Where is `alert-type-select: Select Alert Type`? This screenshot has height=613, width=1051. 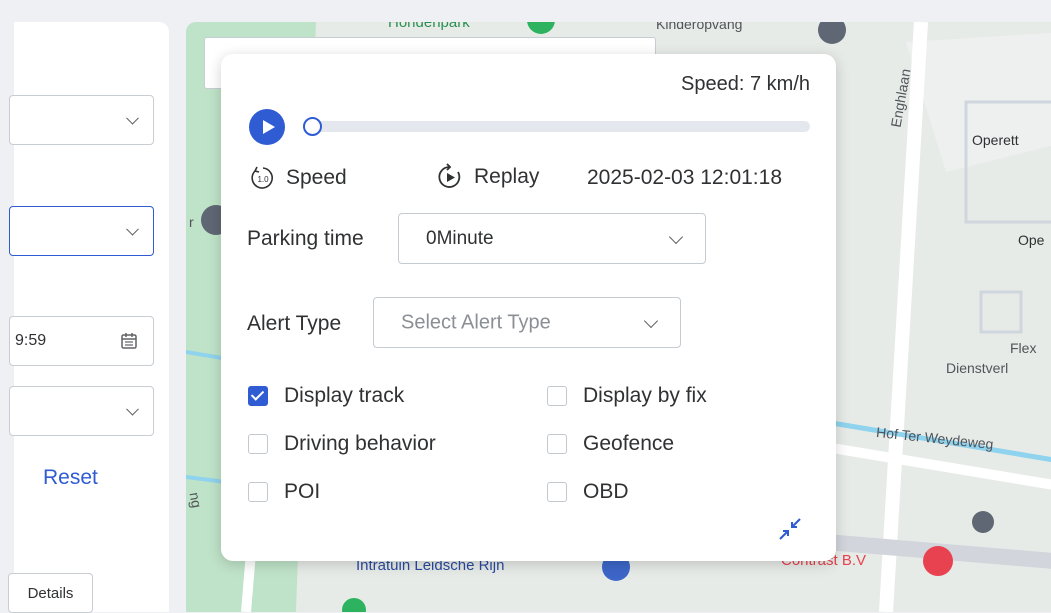 alert-type-select: Select Alert Type is located at coordinates (527, 322).